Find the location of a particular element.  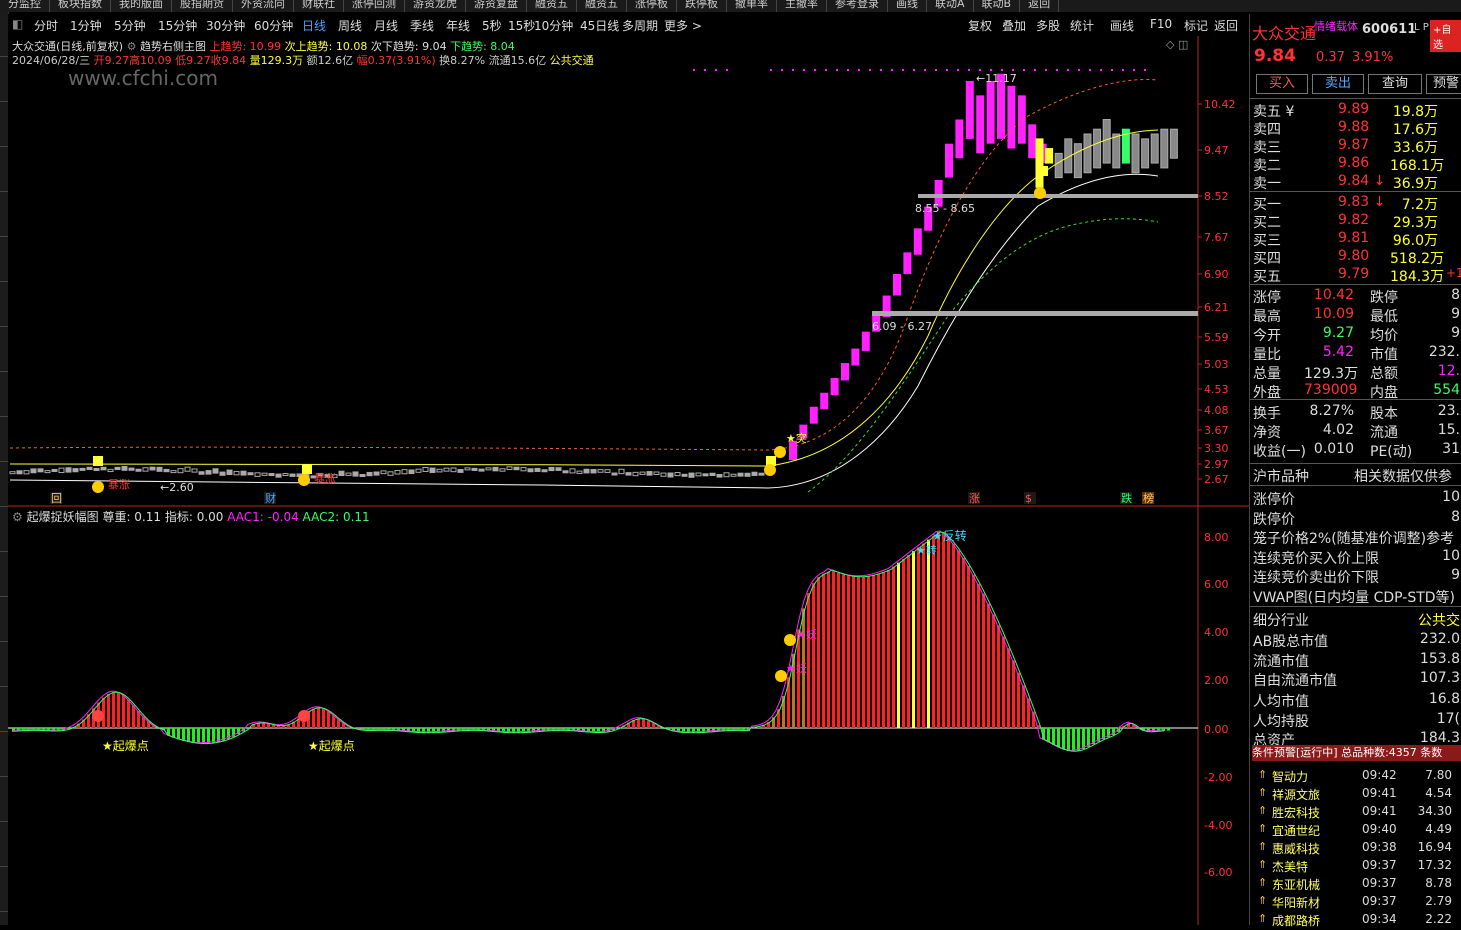

top-menu-item: 撤单率 is located at coordinates (752, 6).